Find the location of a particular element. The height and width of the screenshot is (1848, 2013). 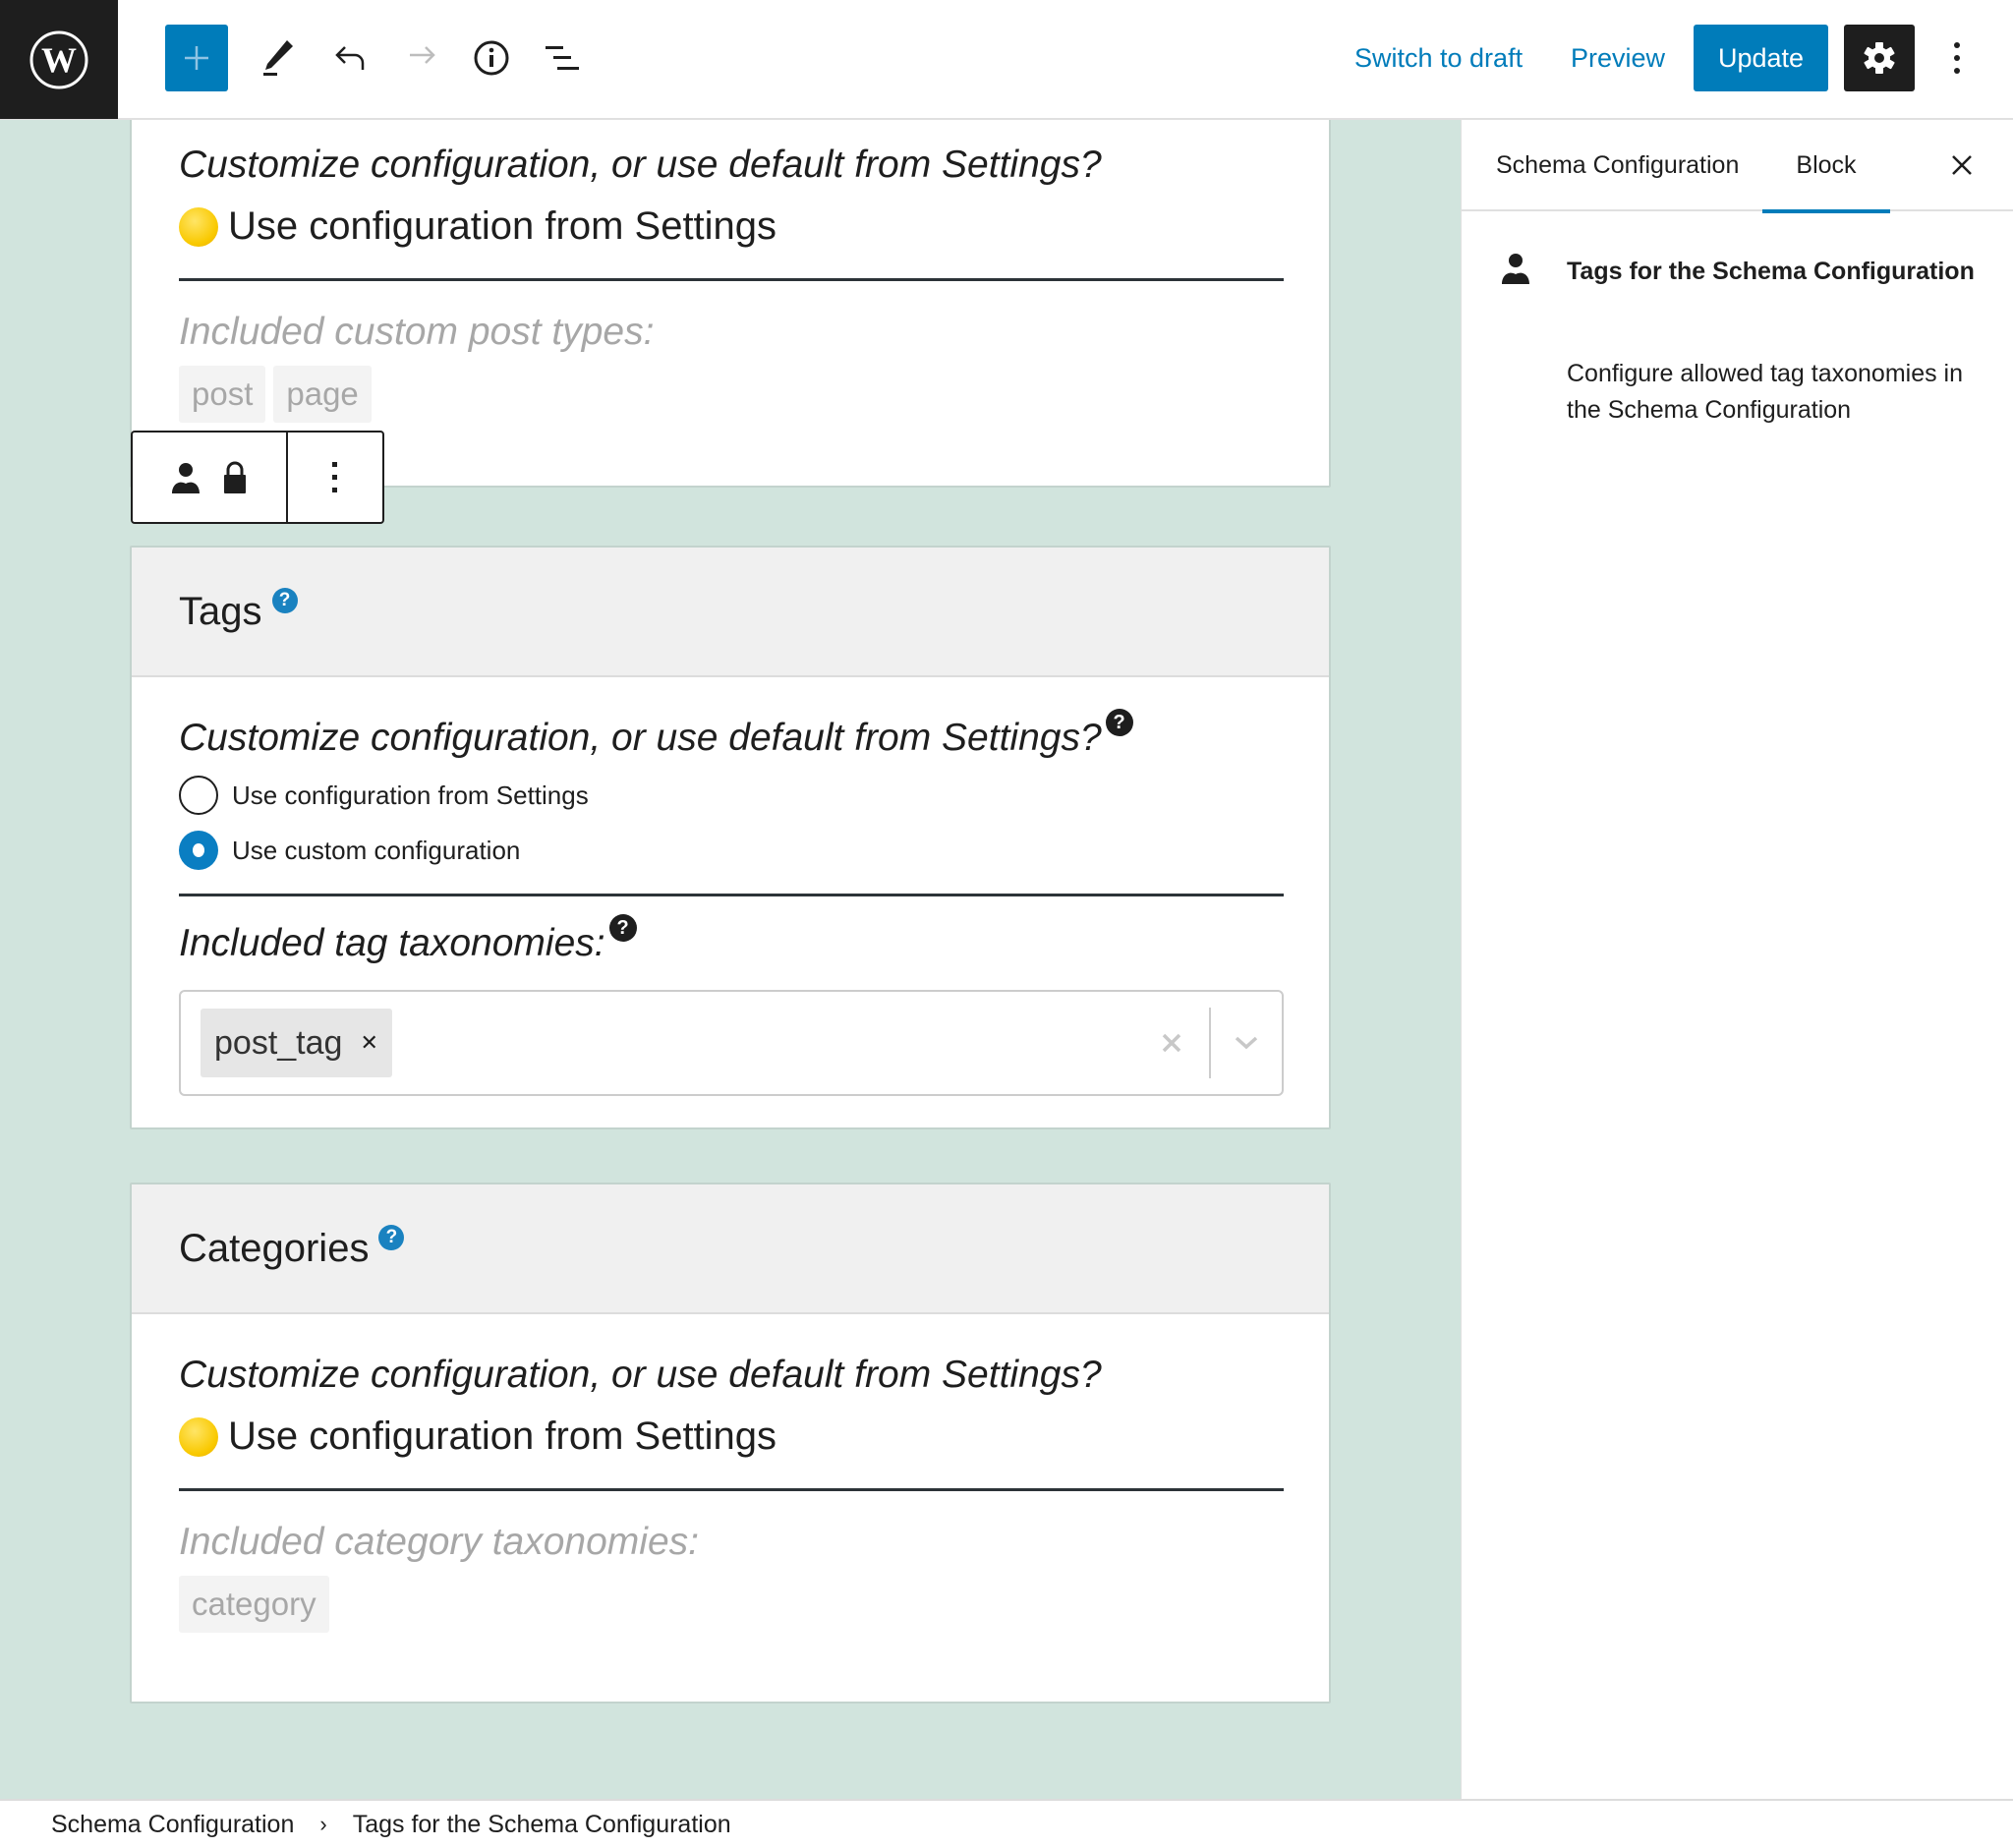

breadcrumb-item-current: Tags for the Schema Configuration is located at coordinates (542, 1825).